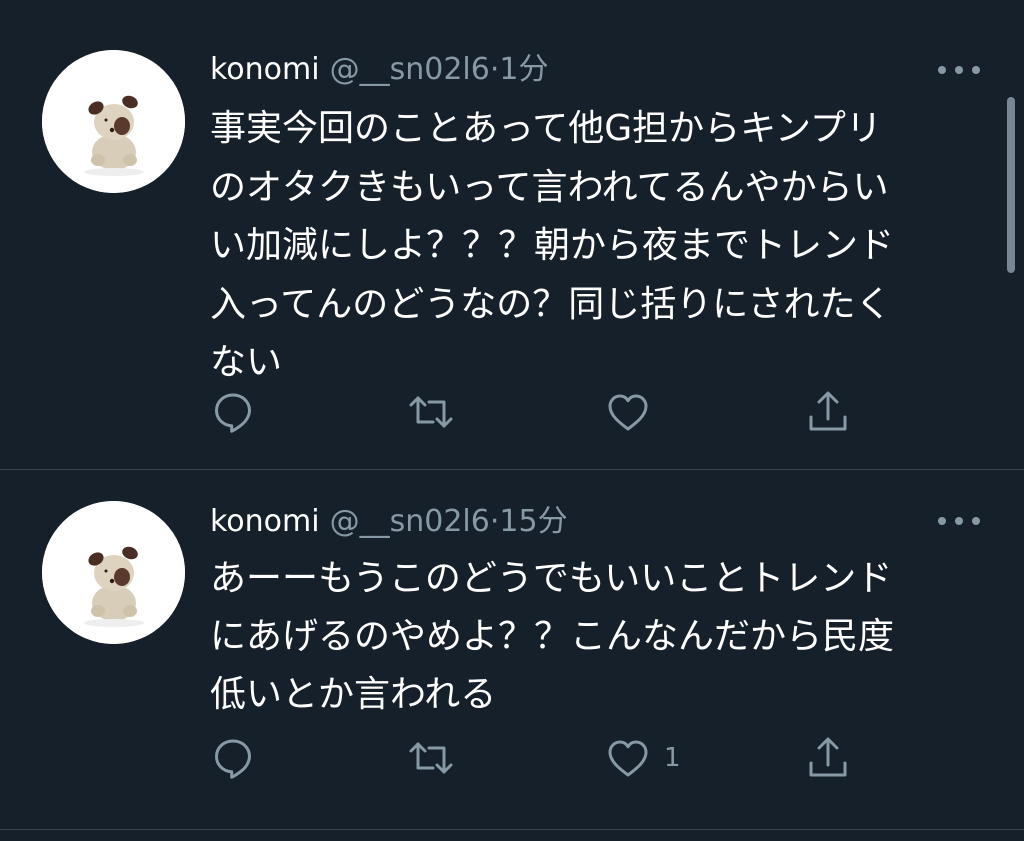 Image resolution: width=1024 pixels, height=841 pixels. I want to click on like-count: 1, so click(672, 758).